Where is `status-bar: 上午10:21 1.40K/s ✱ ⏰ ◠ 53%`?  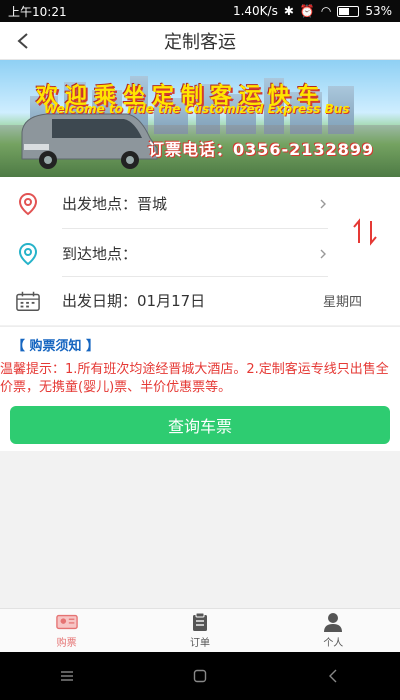 status-bar: 上午10:21 1.40K/s ✱ ⏰ ◠ 53% is located at coordinates (200, 11).